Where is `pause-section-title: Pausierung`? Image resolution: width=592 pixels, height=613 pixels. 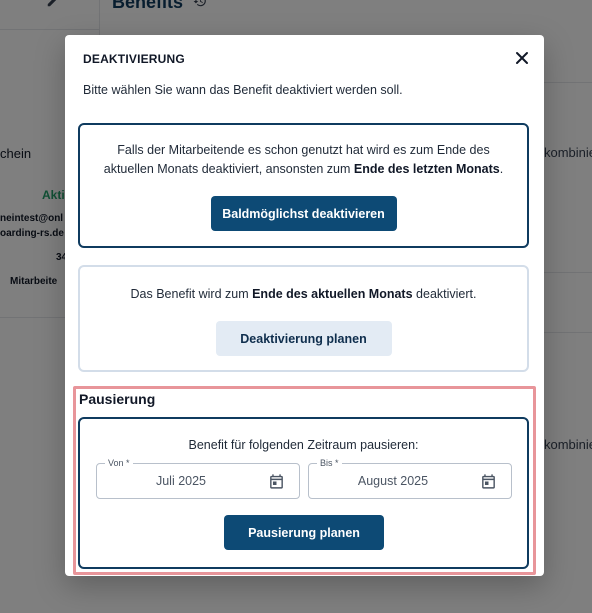 pause-section-title: Pausierung is located at coordinates (117, 399).